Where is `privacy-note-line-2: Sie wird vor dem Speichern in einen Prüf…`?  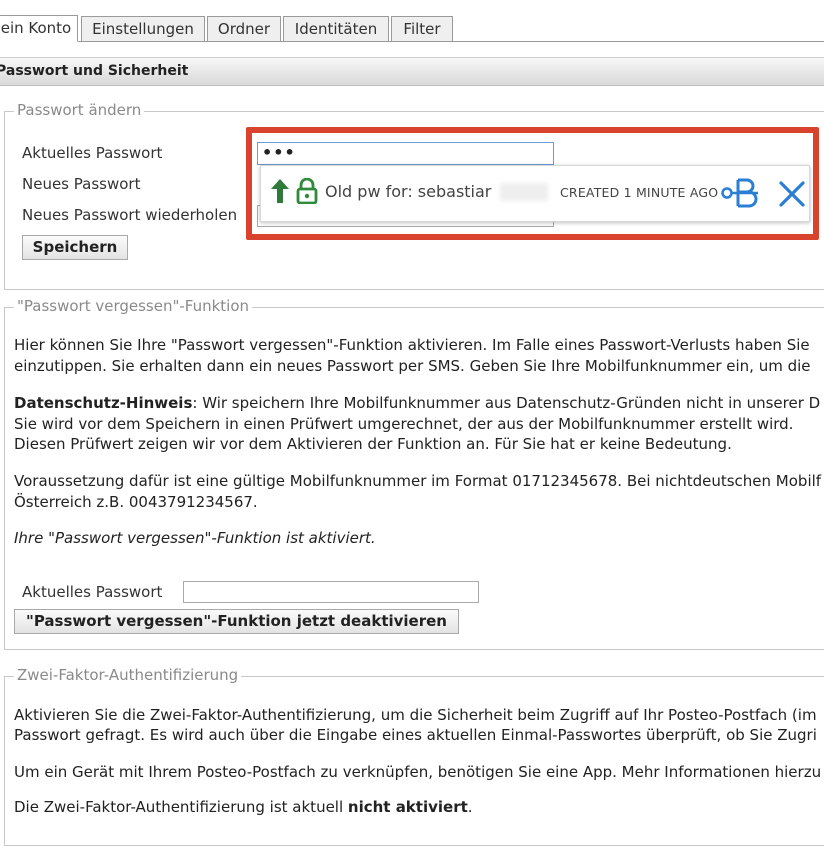
privacy-note-line-2: Sie wird vor dem Speichern in einen Prüf… is located at coordinates (404, 424).